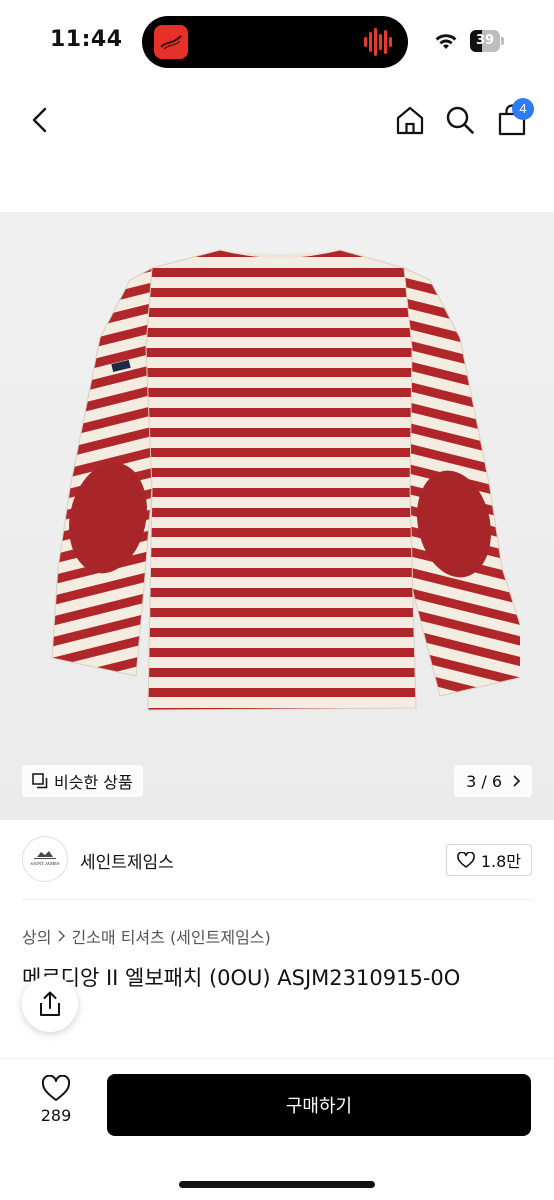 This screenshot has height=1200, width=554. I want to click on battery-level: 39, so click(485, 40).